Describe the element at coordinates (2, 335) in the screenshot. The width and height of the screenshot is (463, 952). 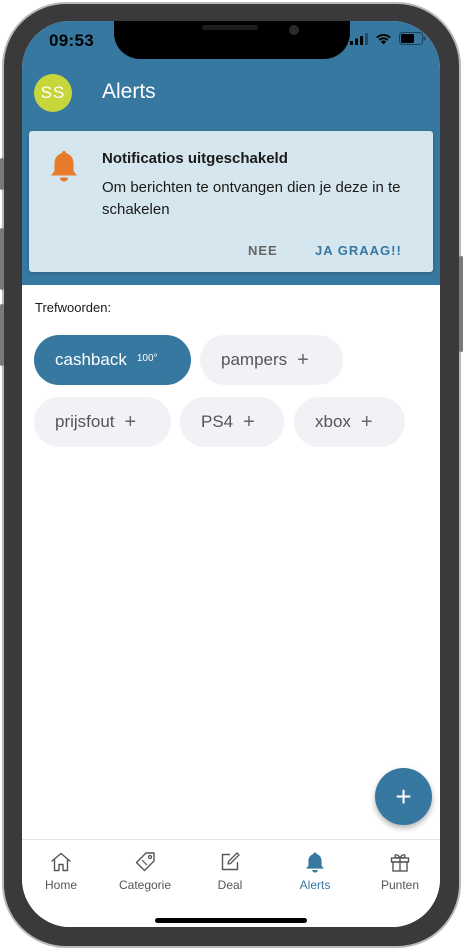
I see `volume-down-button` at that location.